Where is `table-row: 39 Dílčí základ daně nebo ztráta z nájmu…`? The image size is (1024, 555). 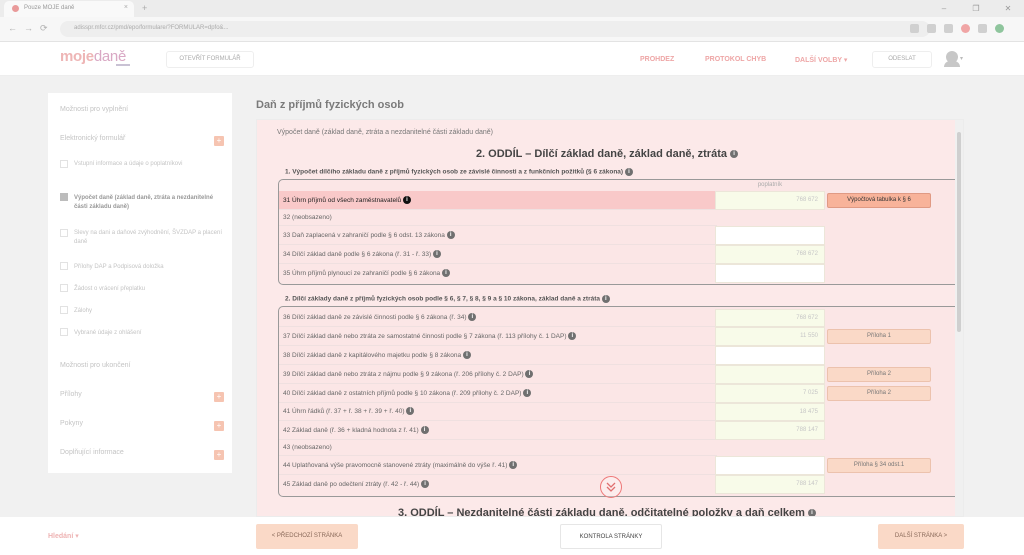
table-row: 39 Dílčí základ daně nebo ztráta z nájmu… is located at coordinates (498, 374).